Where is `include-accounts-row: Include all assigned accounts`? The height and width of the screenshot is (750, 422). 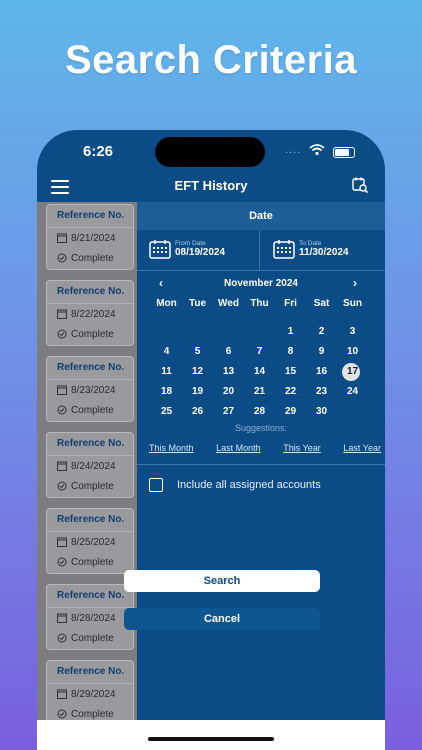 include-accounts-row: Include all assigned accounts is located at coordinates (235, 485).